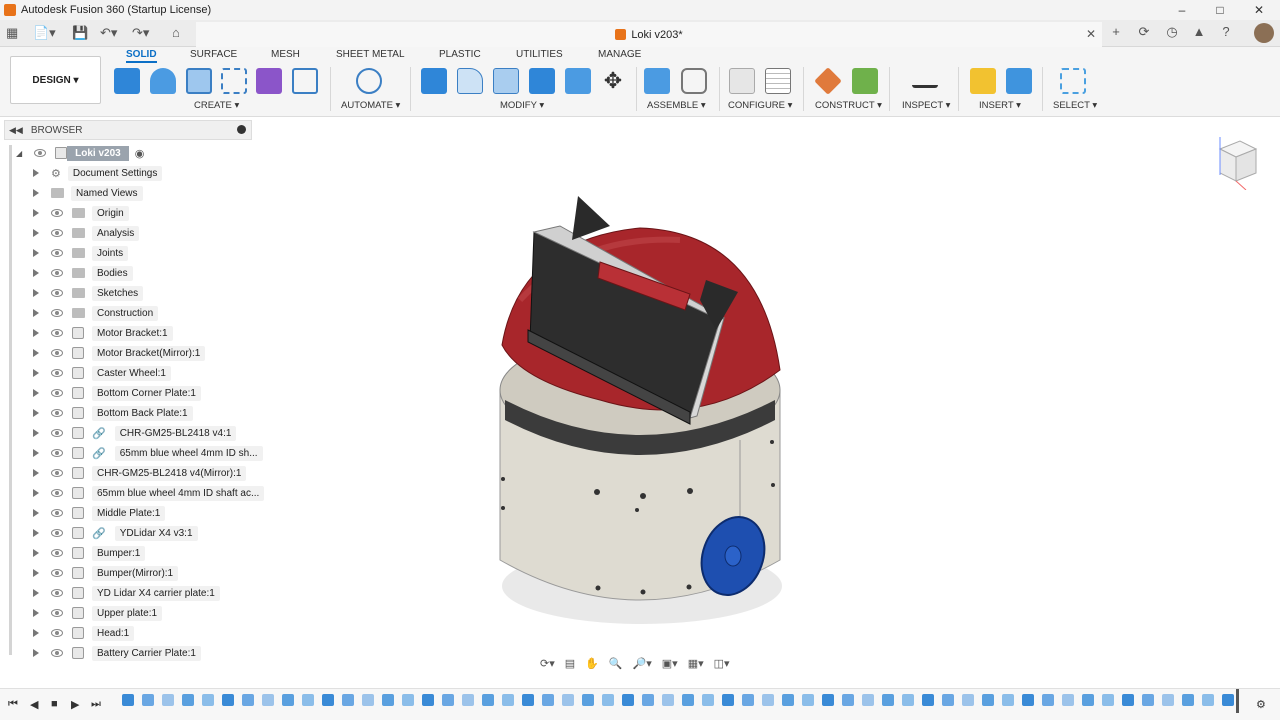  I want to click on browser-item: Motor Bracket(Mirror):1, so click(118, 353).